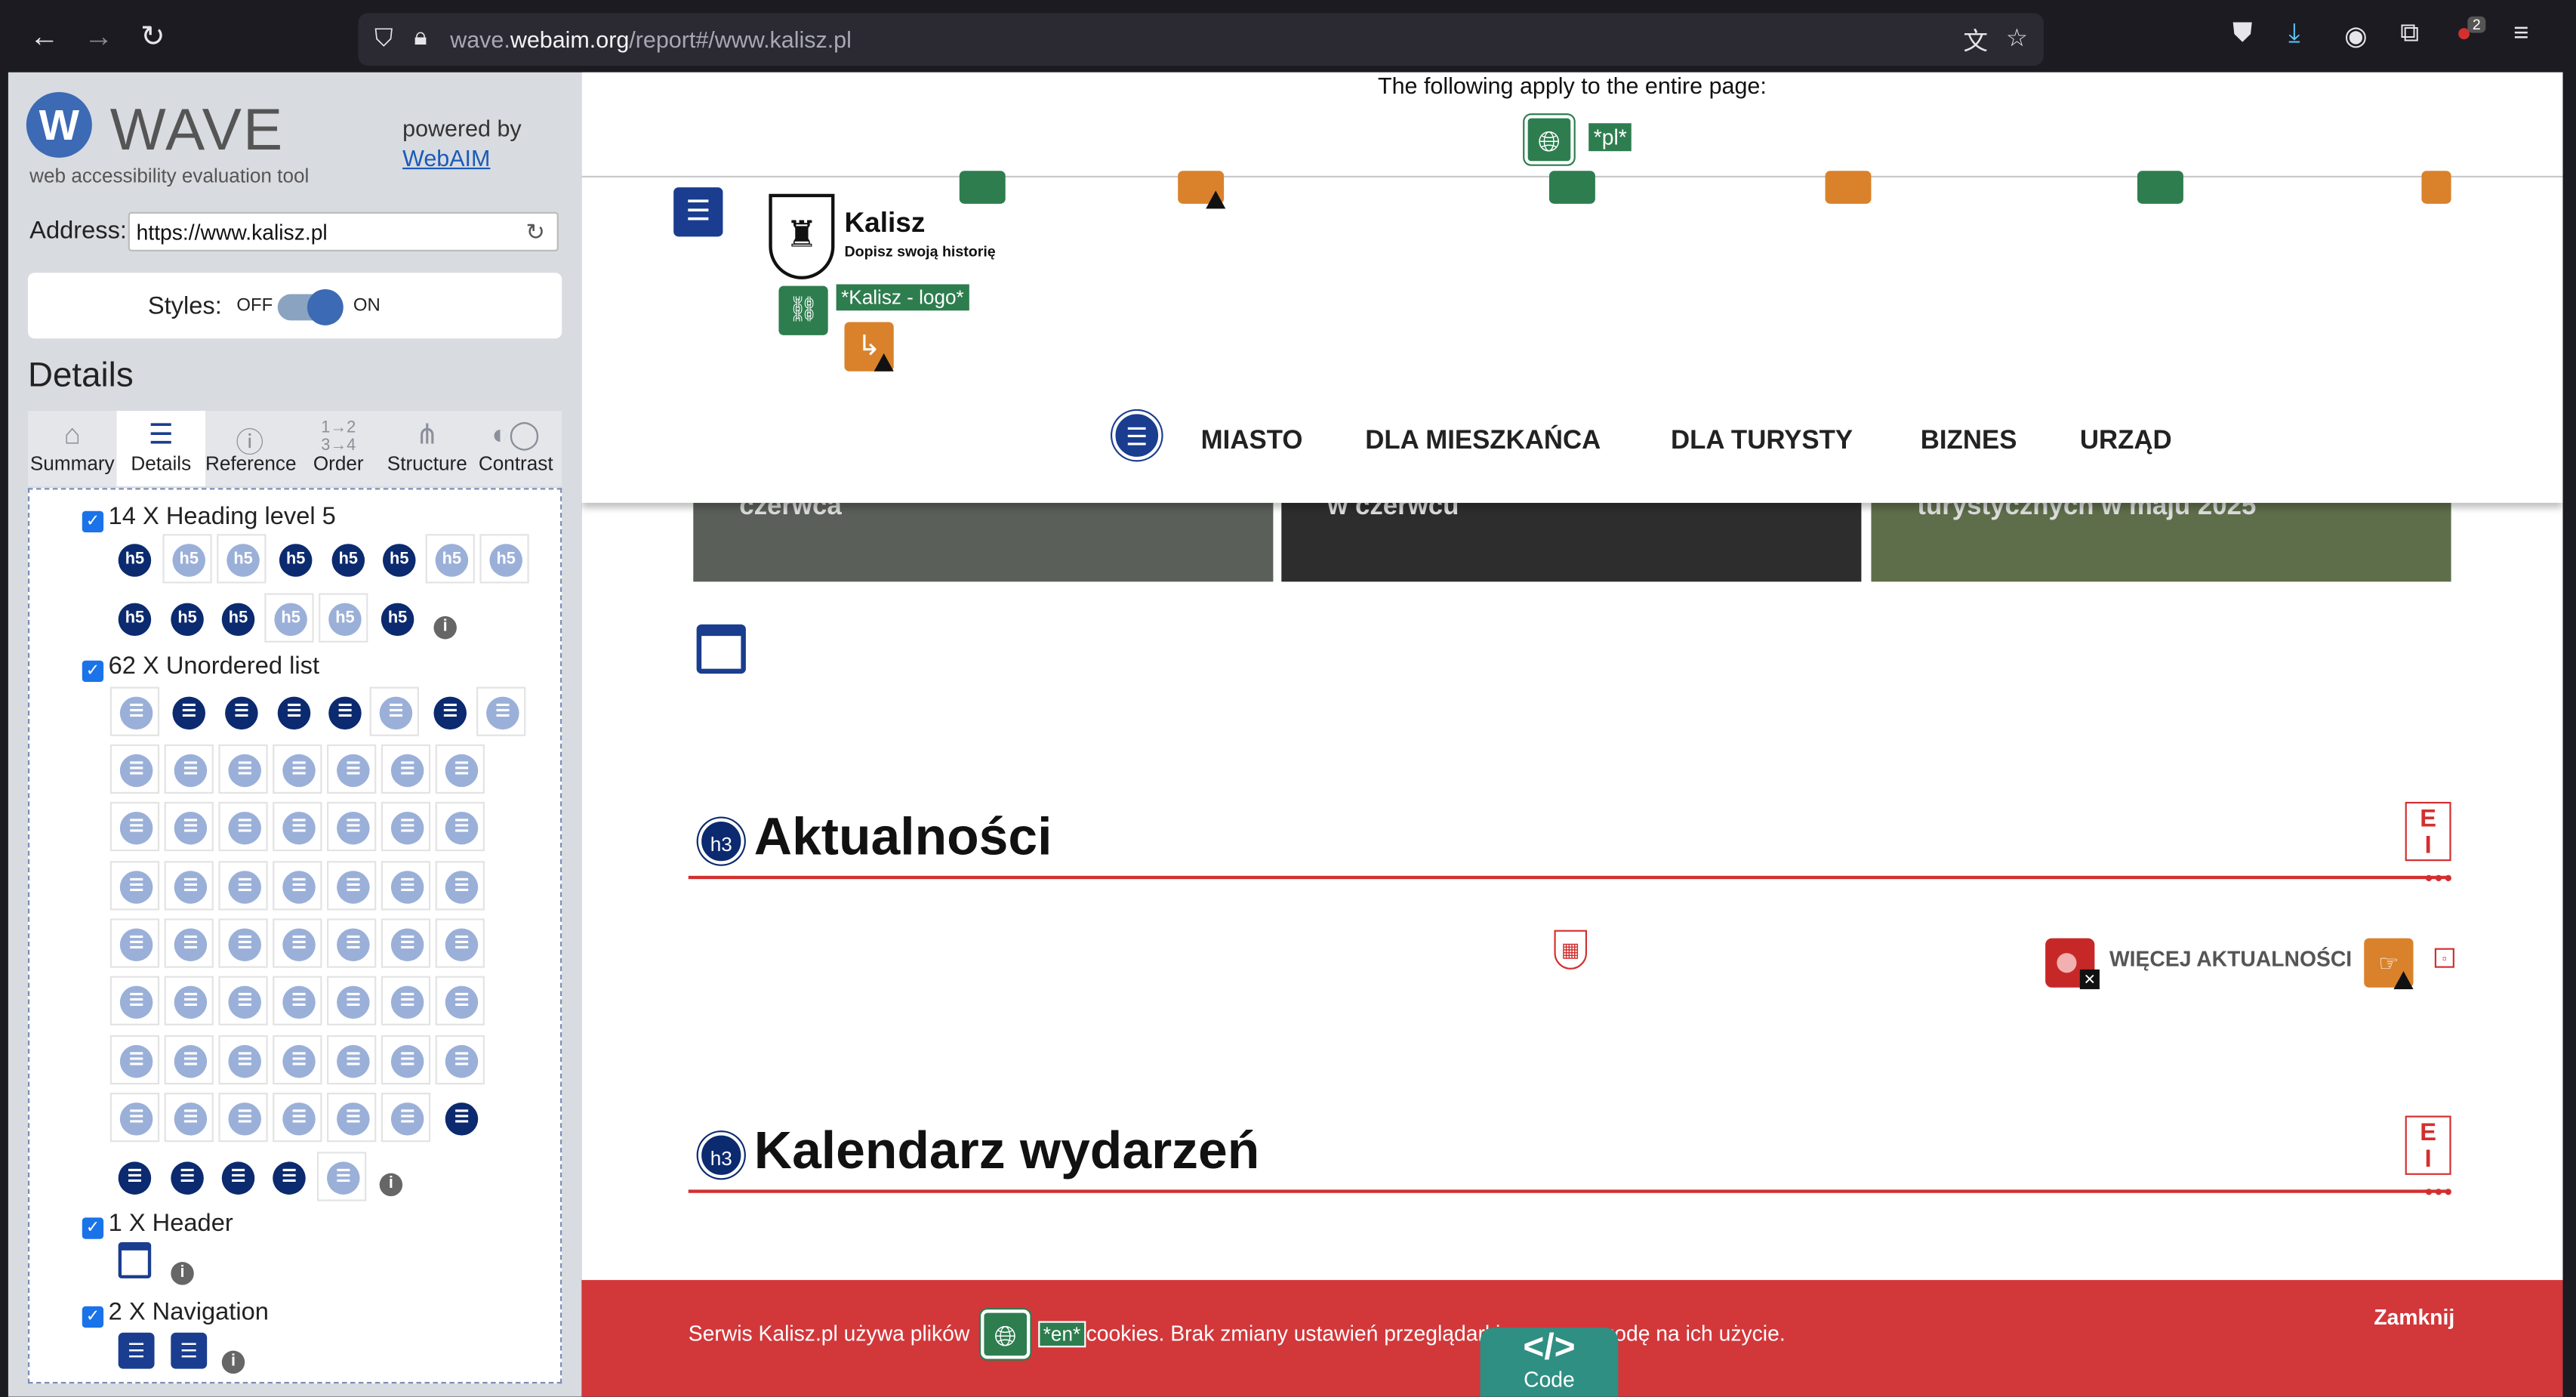 This screenshot has width=2576, height=1397. I want to click on category-unordered-list: ✓ 62 X Unordered list, so click(200, 667).